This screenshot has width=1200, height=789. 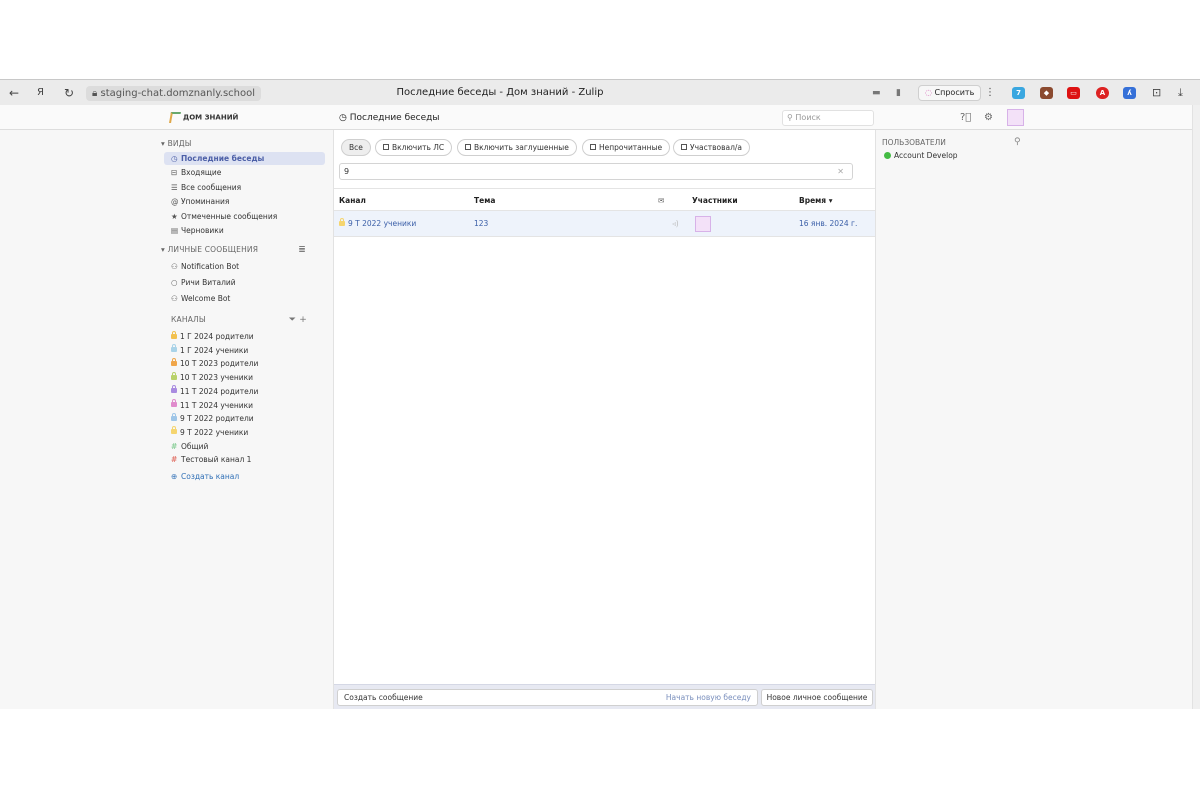 I want to click on ask-button: ◌ Спросить, so click(x=950, y=93).